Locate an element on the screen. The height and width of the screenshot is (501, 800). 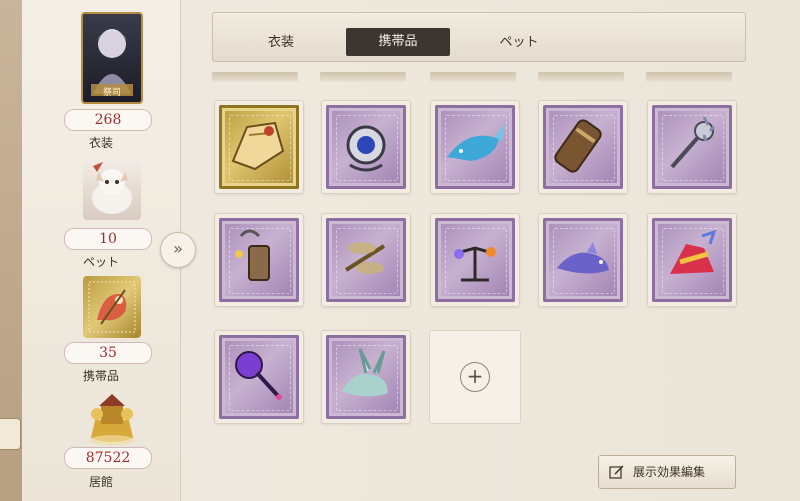
crystal-scepter-icon is located at coordinates (258, 375).